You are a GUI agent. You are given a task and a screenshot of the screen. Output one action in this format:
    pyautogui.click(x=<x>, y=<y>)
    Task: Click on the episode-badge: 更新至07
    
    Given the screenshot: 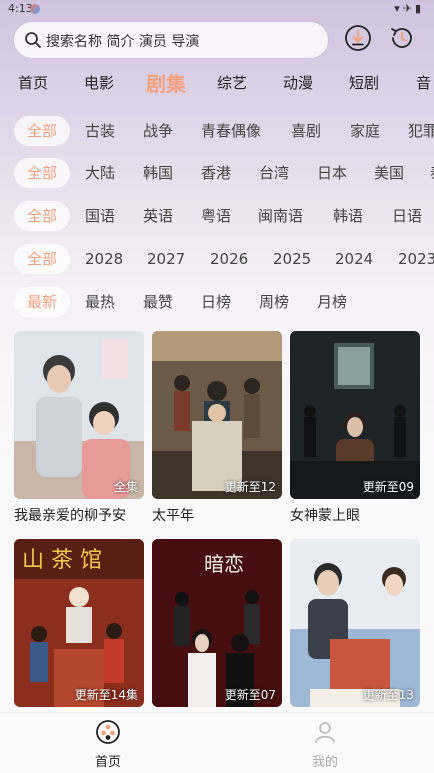 What is the action you would take?
    pyautogui.click(x=250, y=695)
    